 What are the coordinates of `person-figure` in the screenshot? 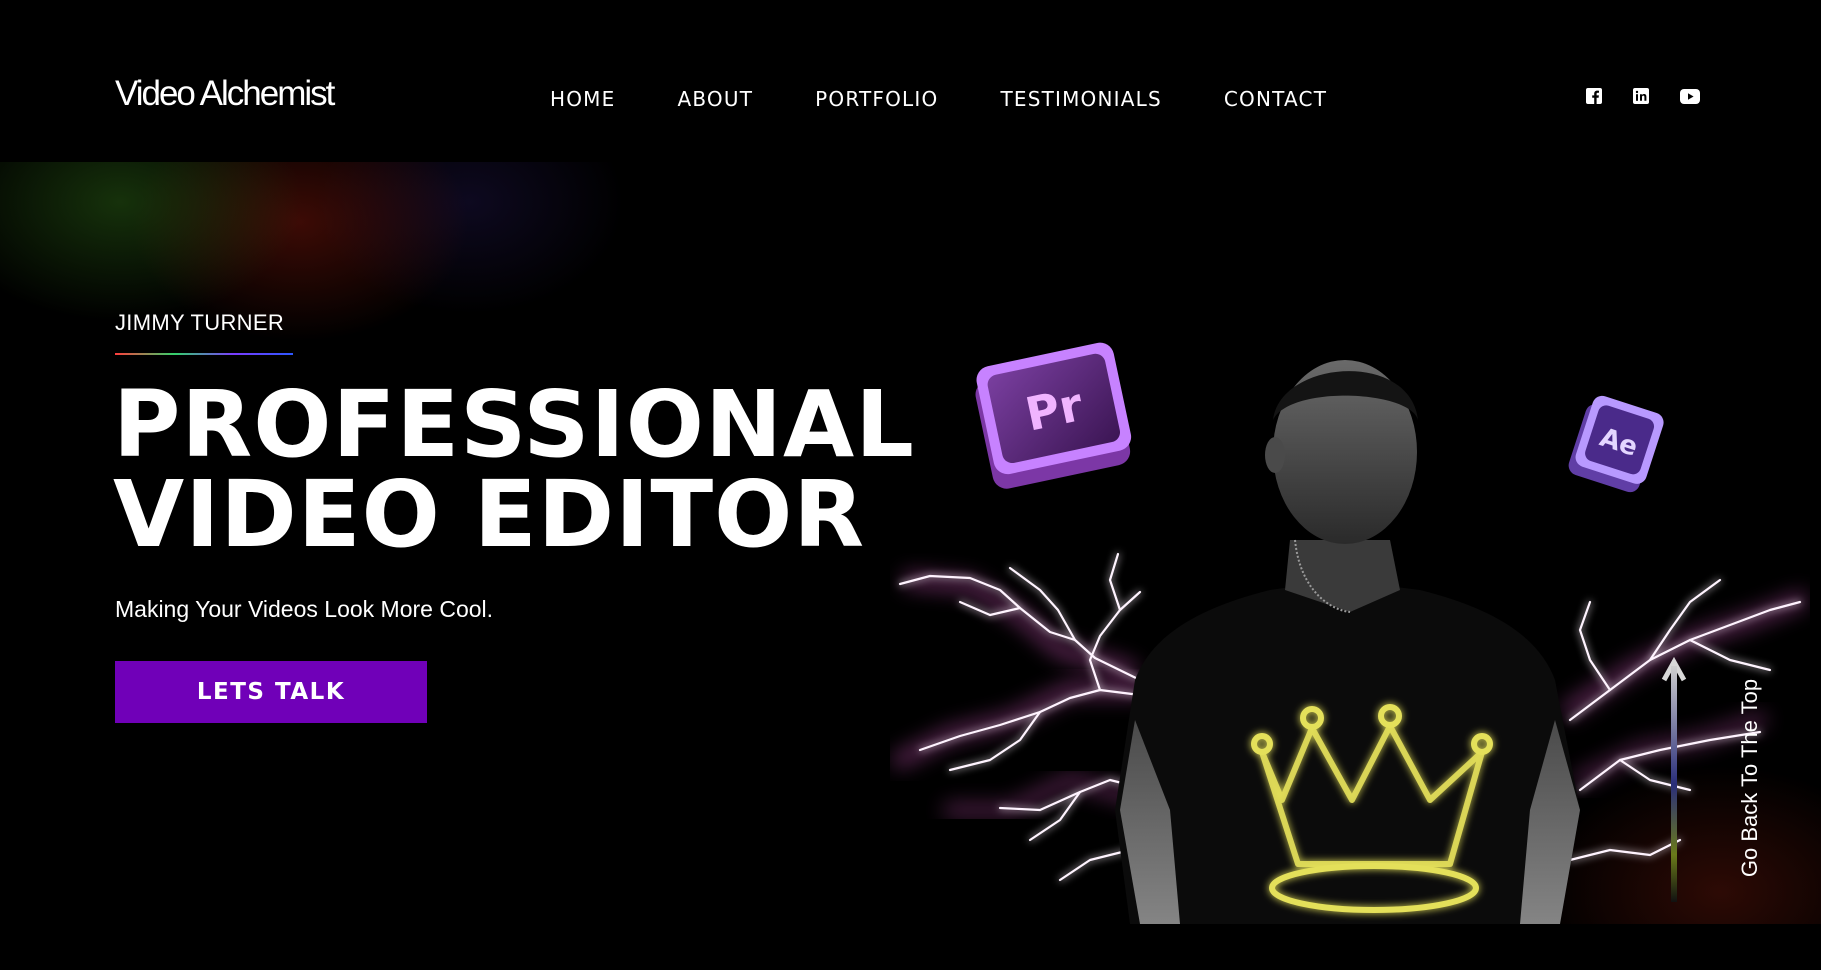 It's located at (1347, 642).